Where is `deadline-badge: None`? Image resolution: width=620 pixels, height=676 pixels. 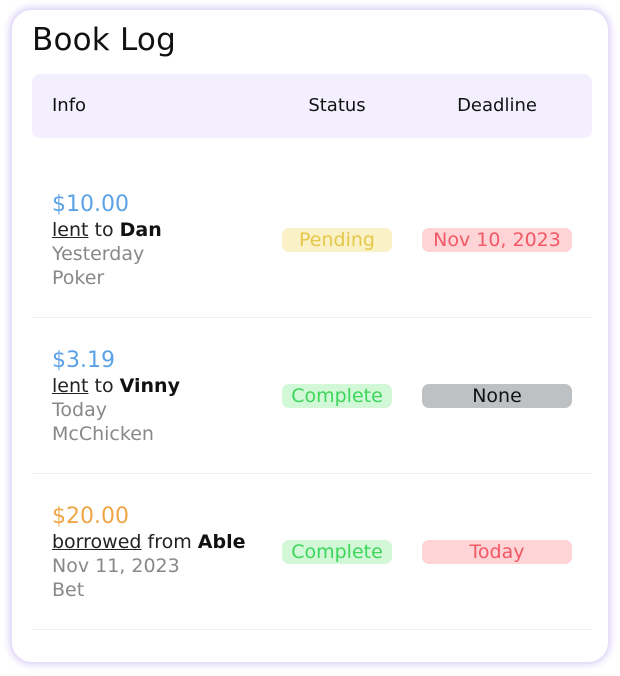 deadline-badge: None is located at coordinates (497, 396).